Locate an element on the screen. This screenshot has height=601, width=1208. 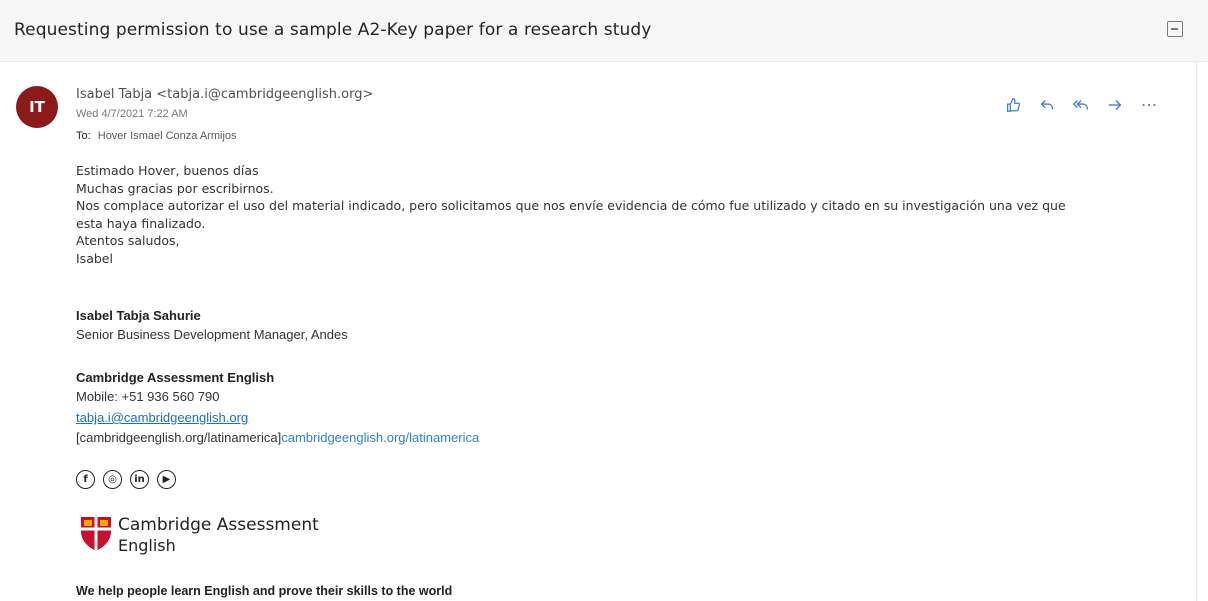
sent-date: Wed 4/7/2021 7:22 AM is located at coordinates (132, 114).